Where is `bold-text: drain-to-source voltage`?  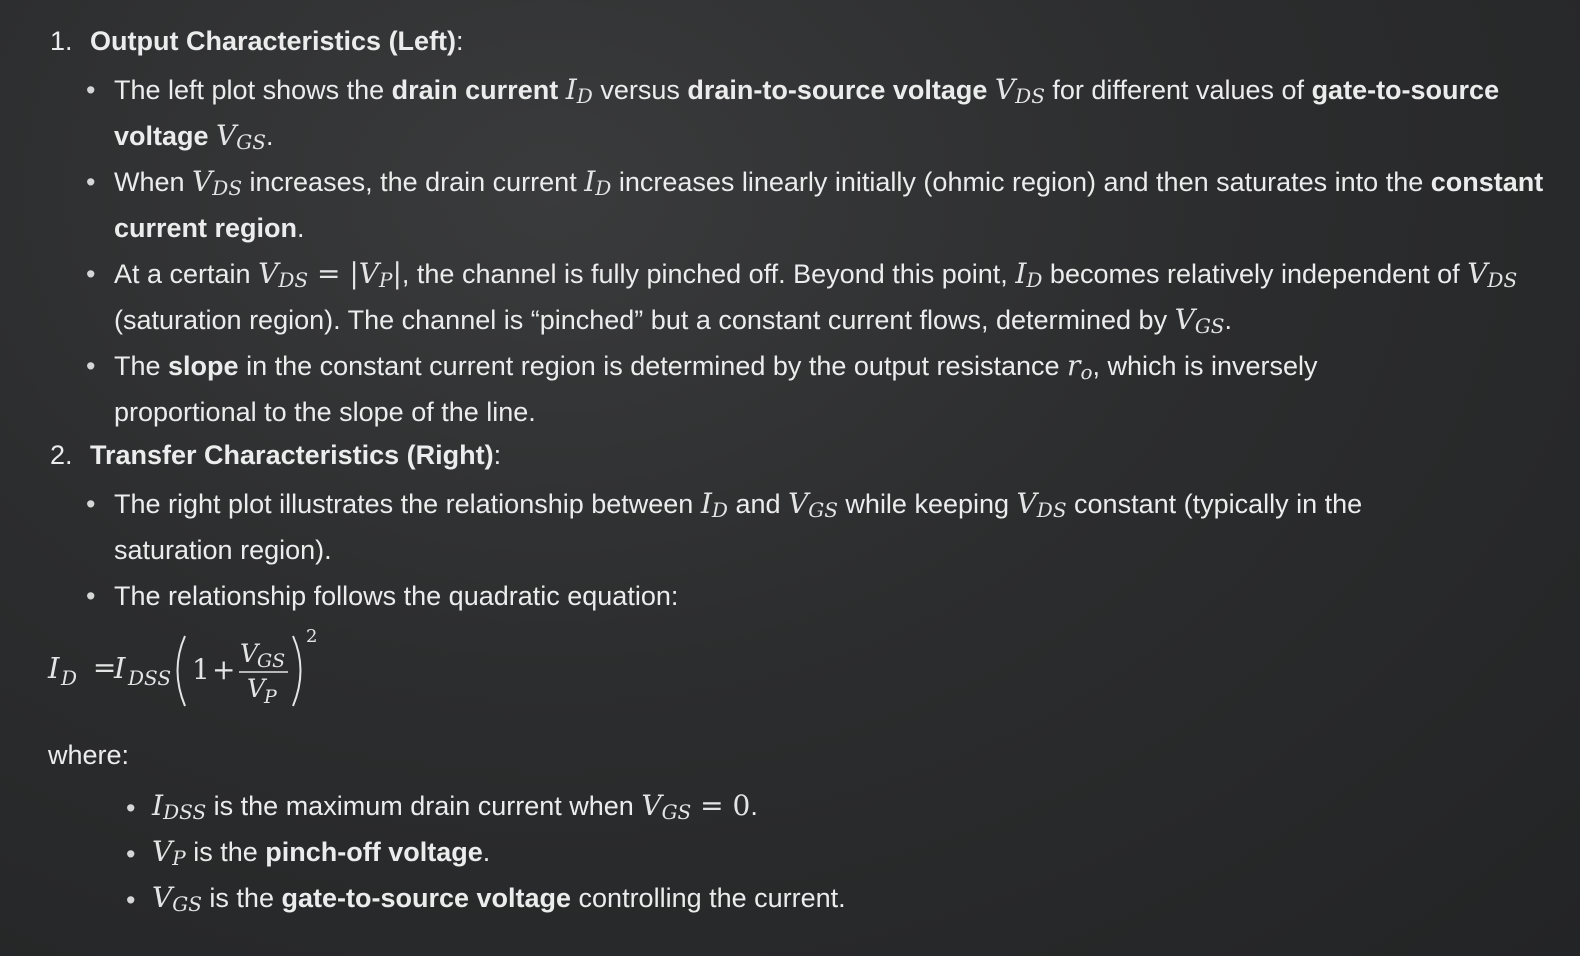
bold-text: drain-to-source voltage is located at coordinates (837, 90).